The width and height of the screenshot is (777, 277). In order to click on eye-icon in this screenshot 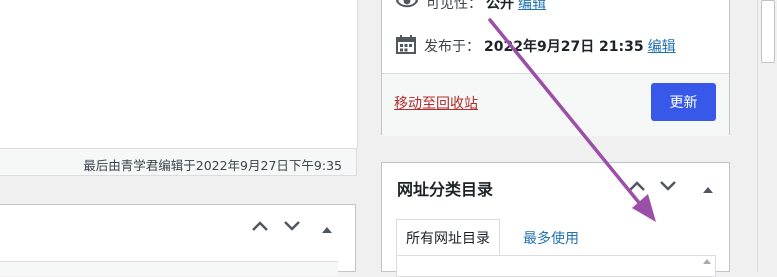, I will do `click(407, 6)`.